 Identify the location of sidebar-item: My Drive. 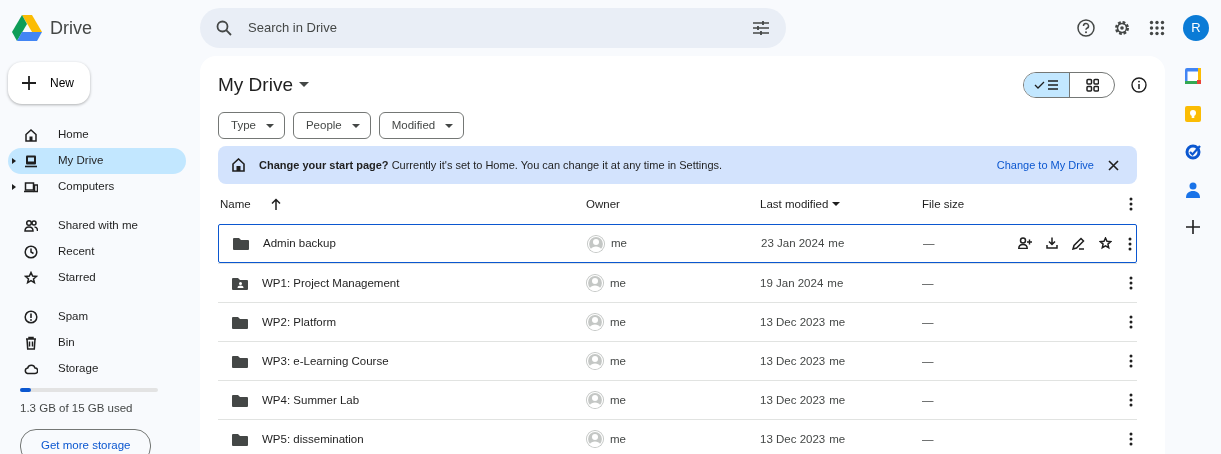
(97, 161).